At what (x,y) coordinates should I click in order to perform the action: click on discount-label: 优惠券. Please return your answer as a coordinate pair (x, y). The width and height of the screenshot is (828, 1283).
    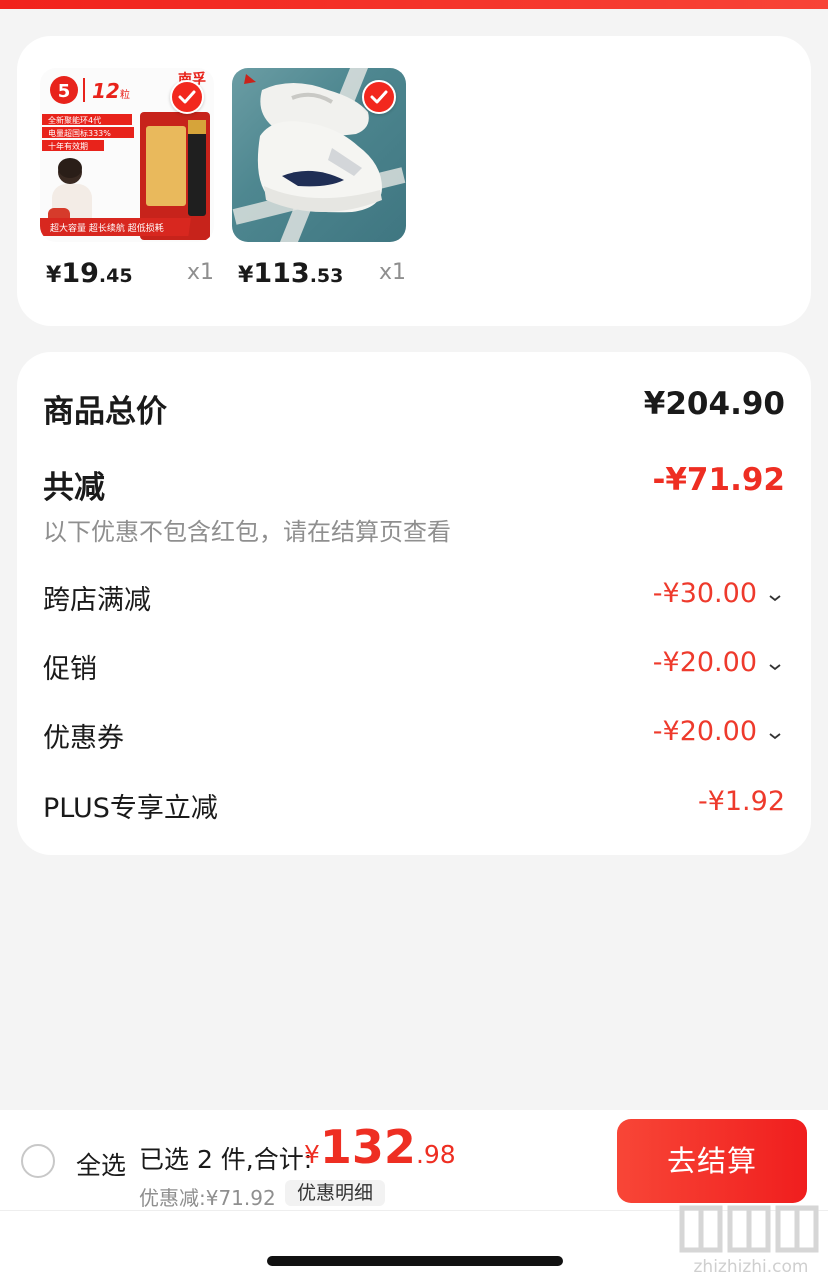
    Looking at the image, I should click on (83, 738).